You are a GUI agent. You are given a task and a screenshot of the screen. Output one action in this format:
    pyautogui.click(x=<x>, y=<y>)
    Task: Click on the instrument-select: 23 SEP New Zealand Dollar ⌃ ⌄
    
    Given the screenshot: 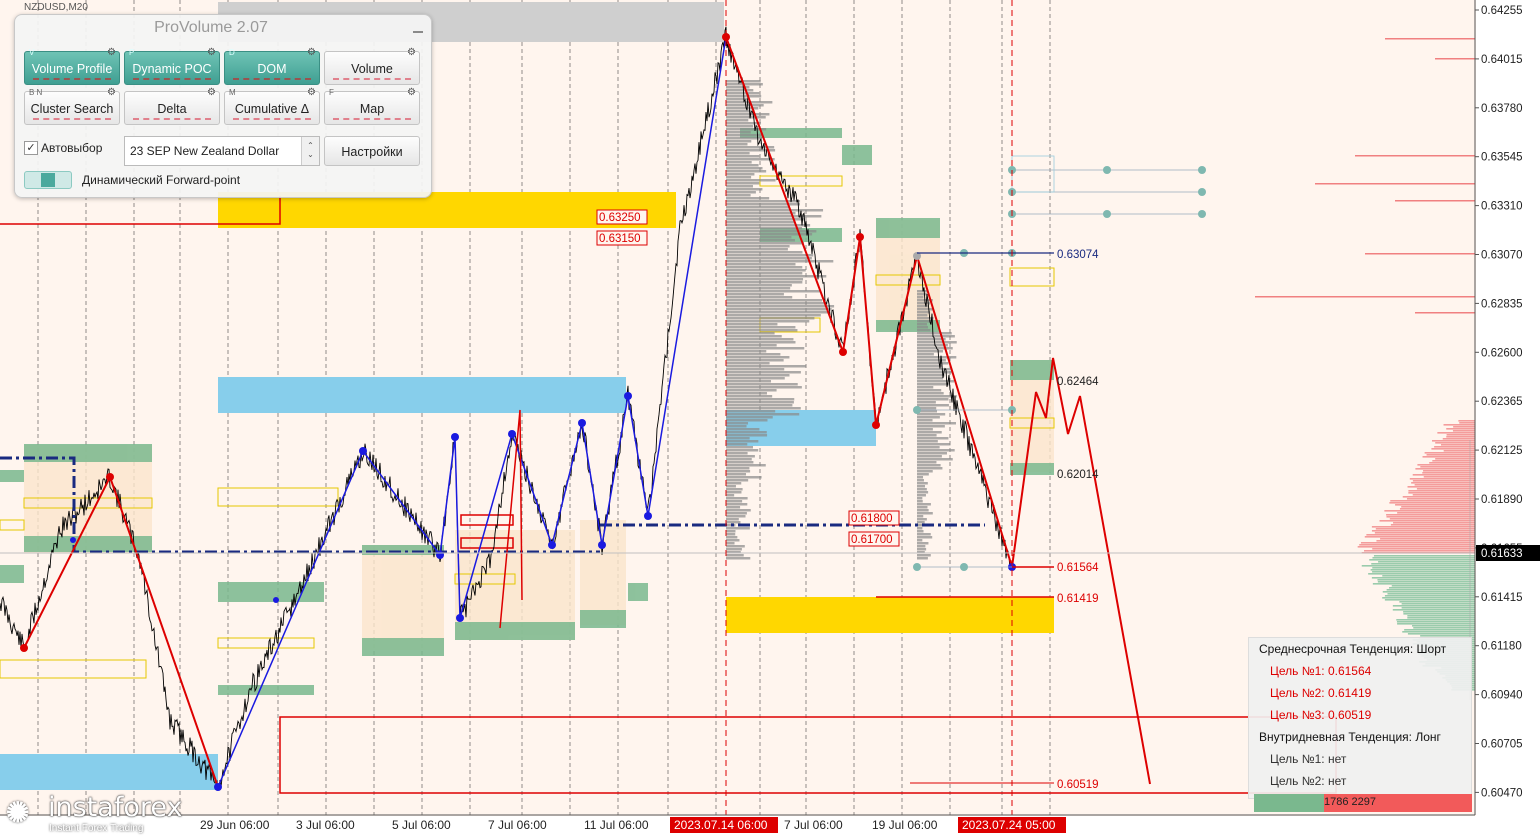 What is the action you would take?
    pyautogui.click(x=222, y=151)
    